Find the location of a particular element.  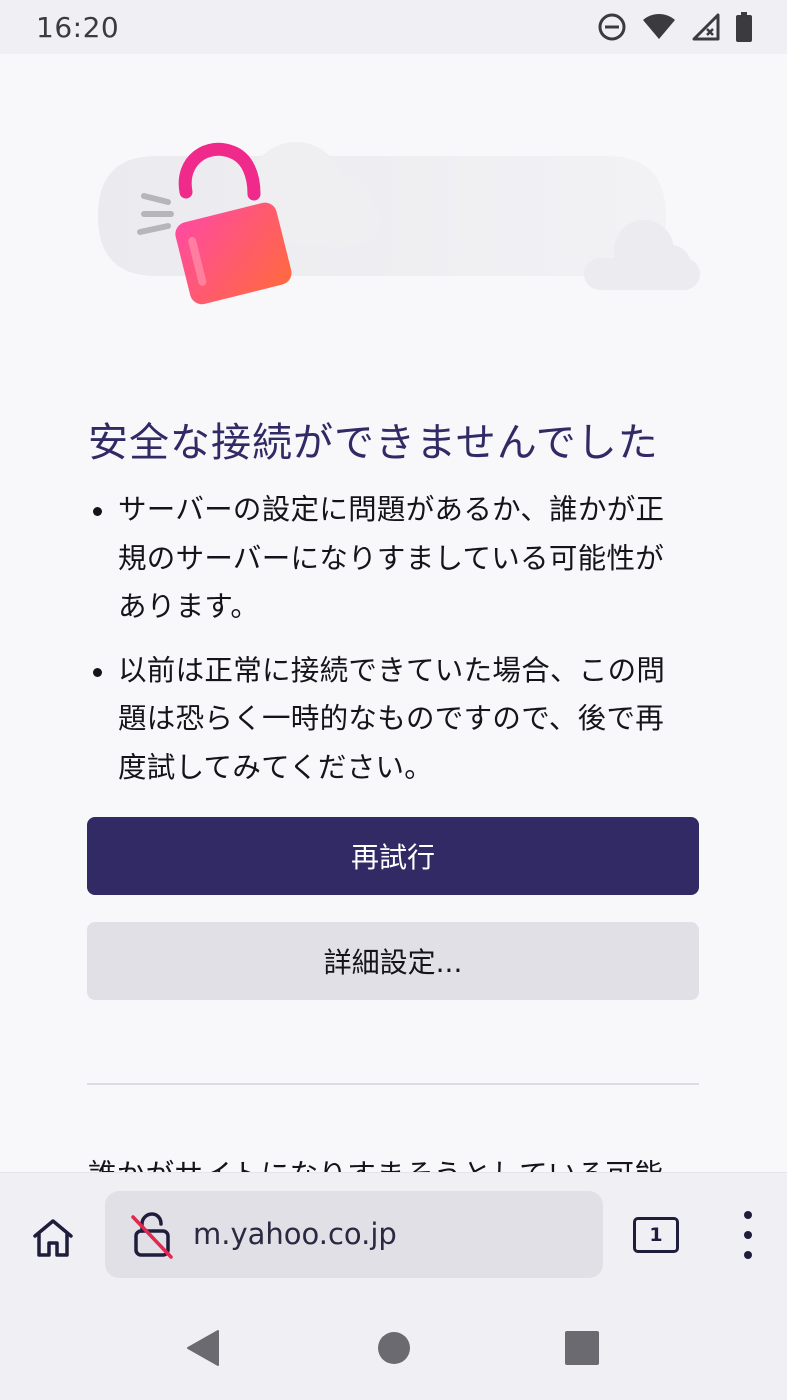

system-nav-bar is located at coordinates (393, 1348).